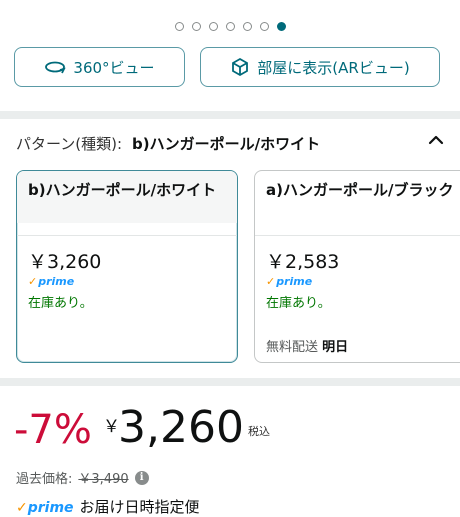 This screenshot has height=517, width=460. Describe the element at coordinates (56, 67) in the screenshot. I see `rotate-360-icon` at that location.